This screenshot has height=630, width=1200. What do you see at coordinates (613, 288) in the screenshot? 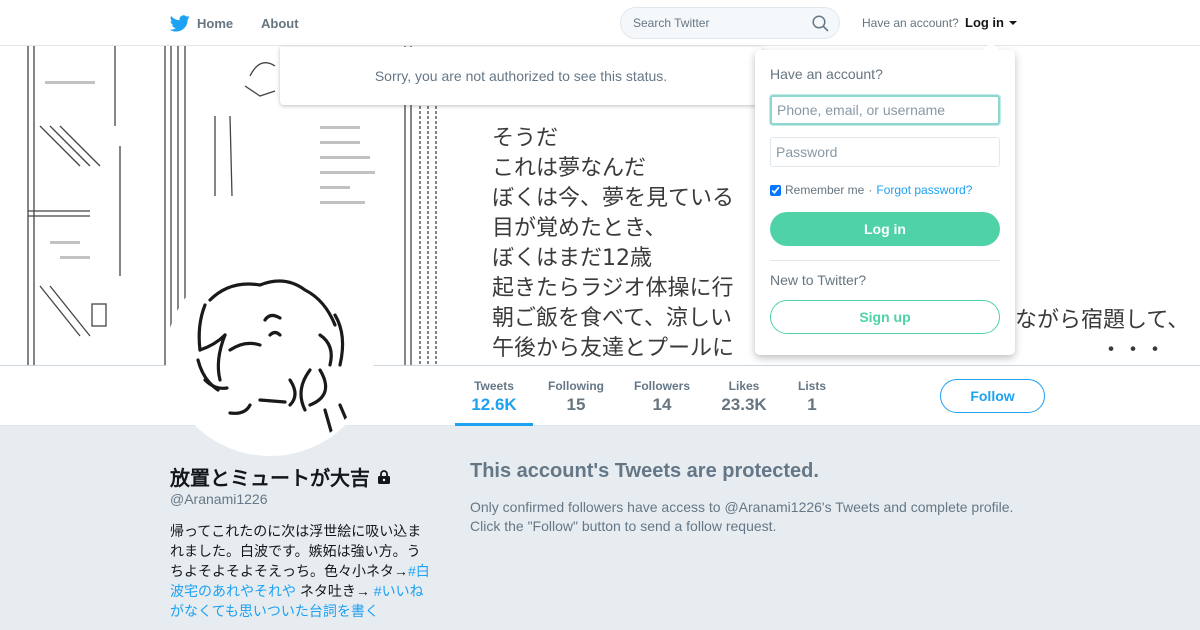
I see `banner-line: 起きたらラジオ体操に行` at bounding box center [613, 288].